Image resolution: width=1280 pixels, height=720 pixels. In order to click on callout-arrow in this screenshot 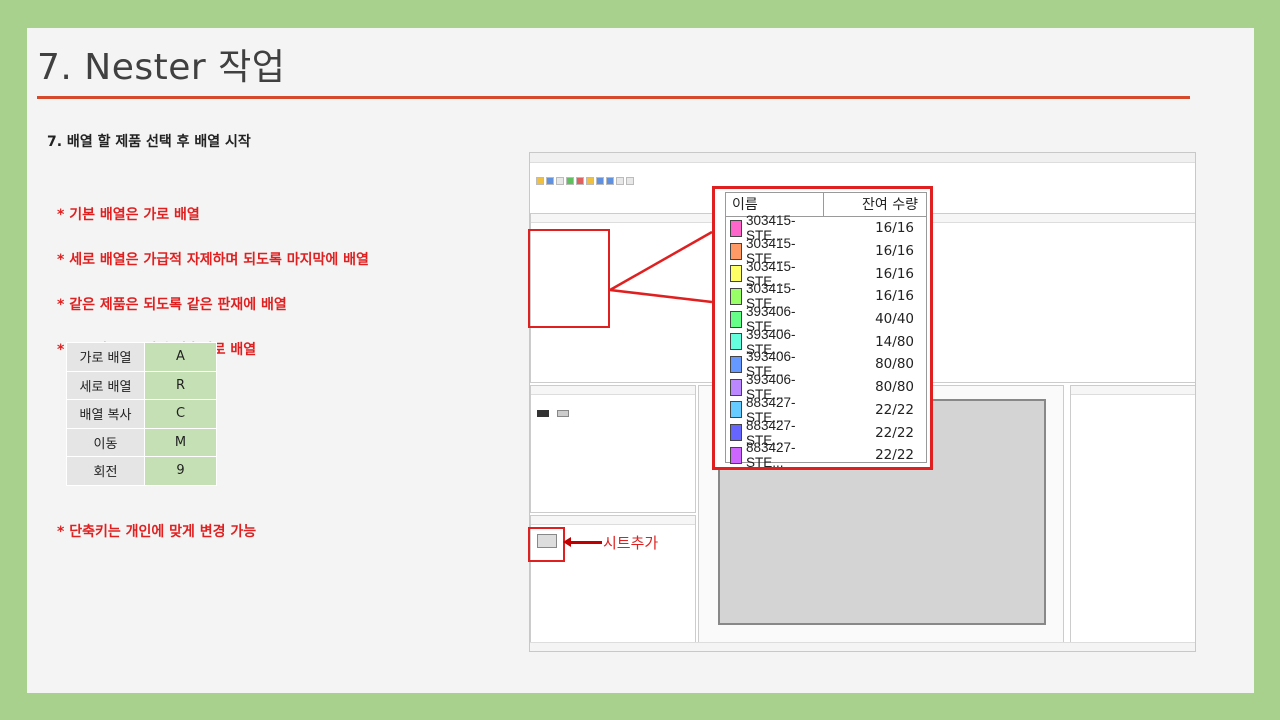, I will do `click(584, 542)`.